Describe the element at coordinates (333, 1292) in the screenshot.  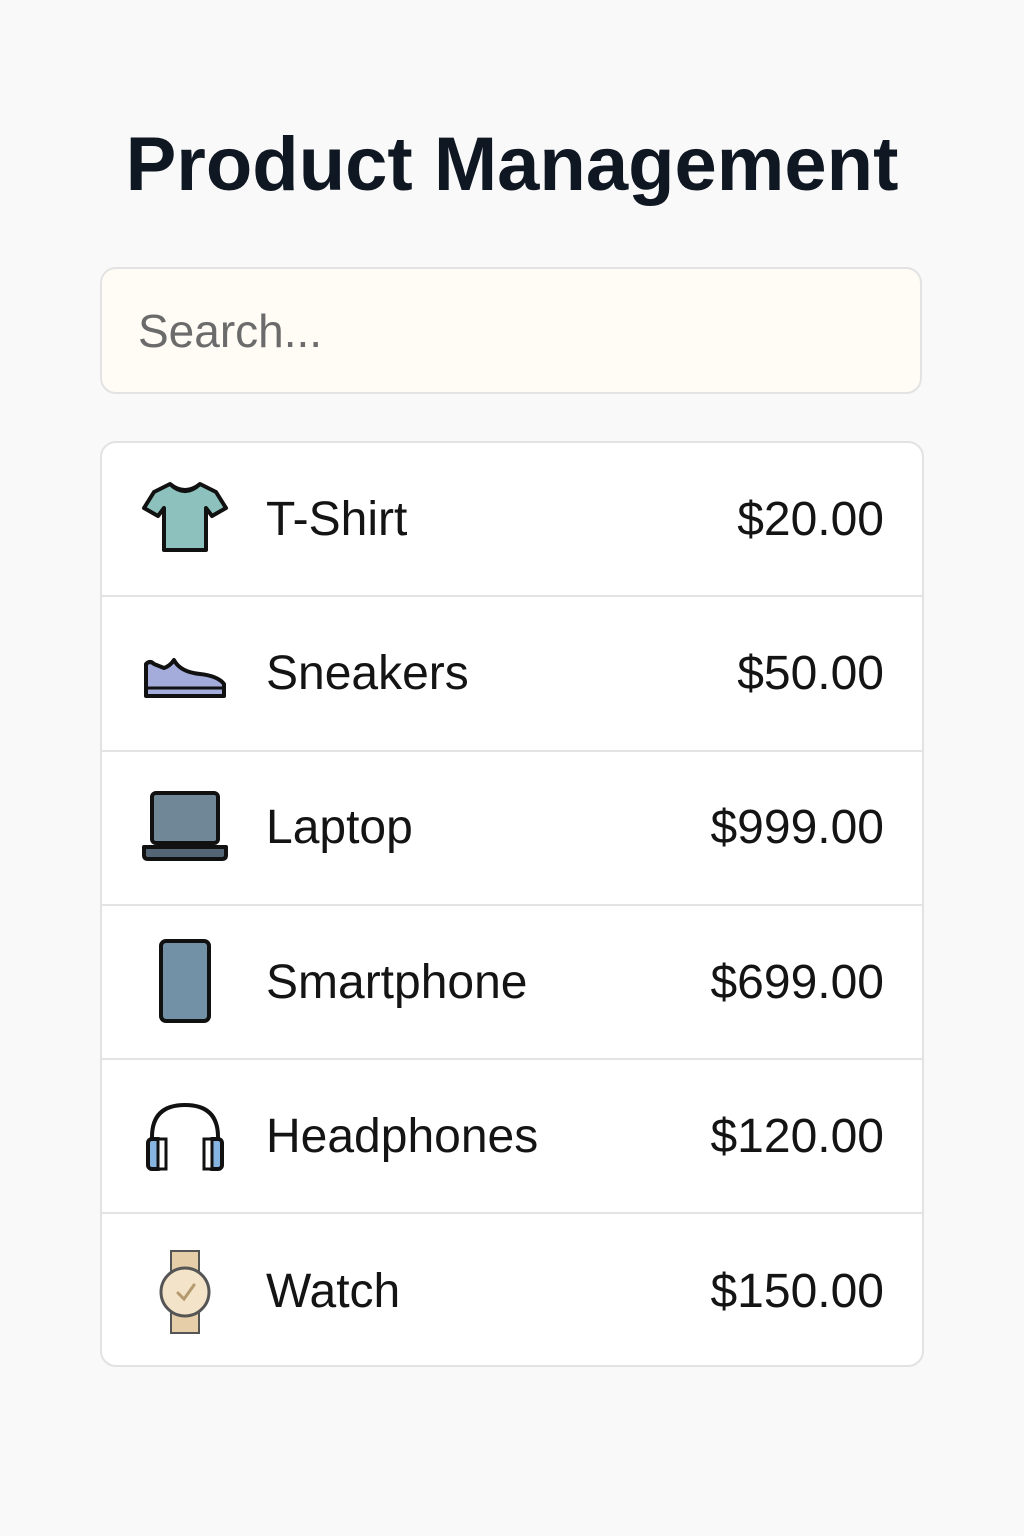
I see `product-name: Watch` at that location.